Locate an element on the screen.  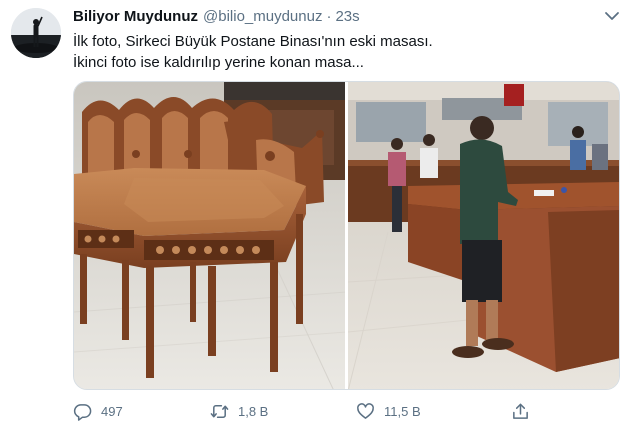
tweet-header: Biliyor Muydunuz @bilio_muydunuz · 23s is located at coordinates (216, 18).